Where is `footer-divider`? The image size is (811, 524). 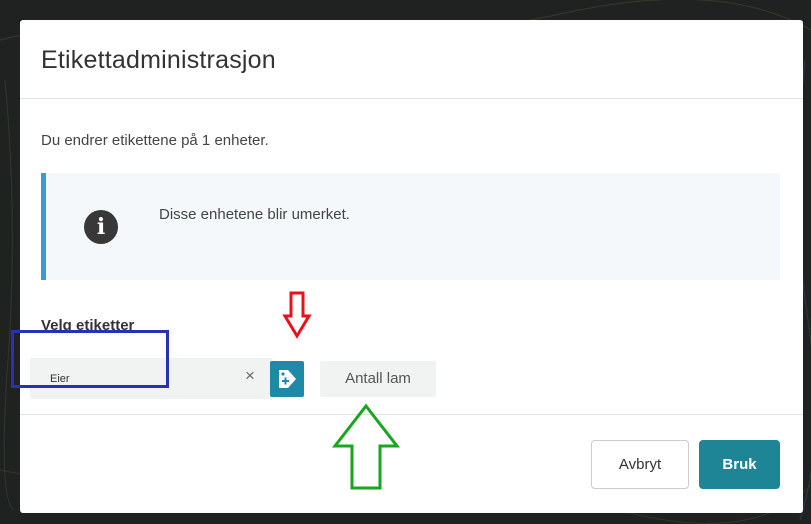
footer-divider is located at coordinates (411, 414).